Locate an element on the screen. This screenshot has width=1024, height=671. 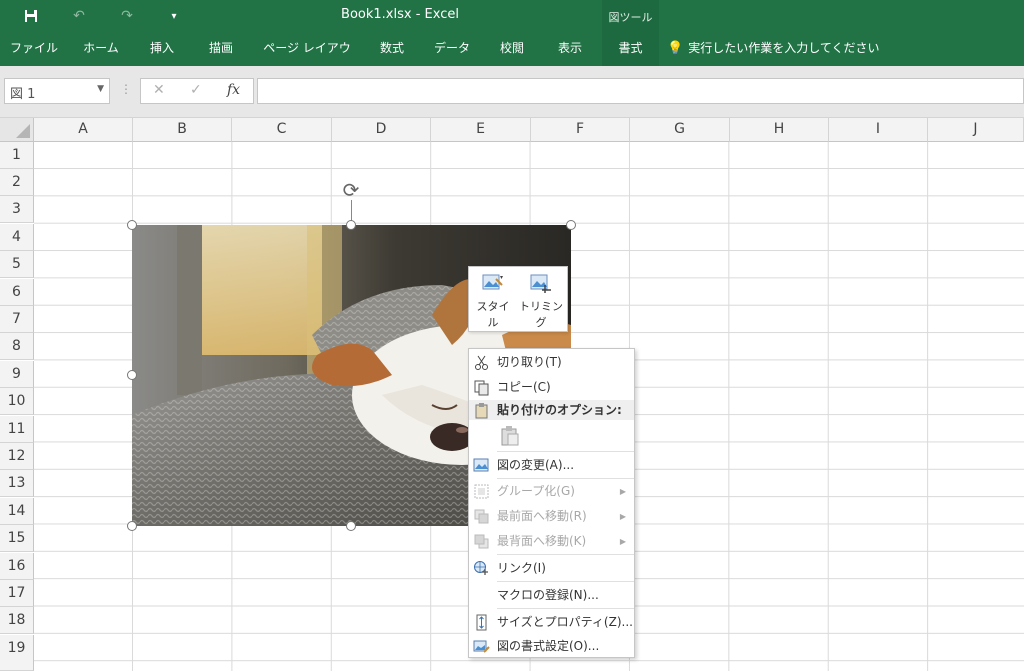
row-header: 11 is located at coordinates (17, 429).